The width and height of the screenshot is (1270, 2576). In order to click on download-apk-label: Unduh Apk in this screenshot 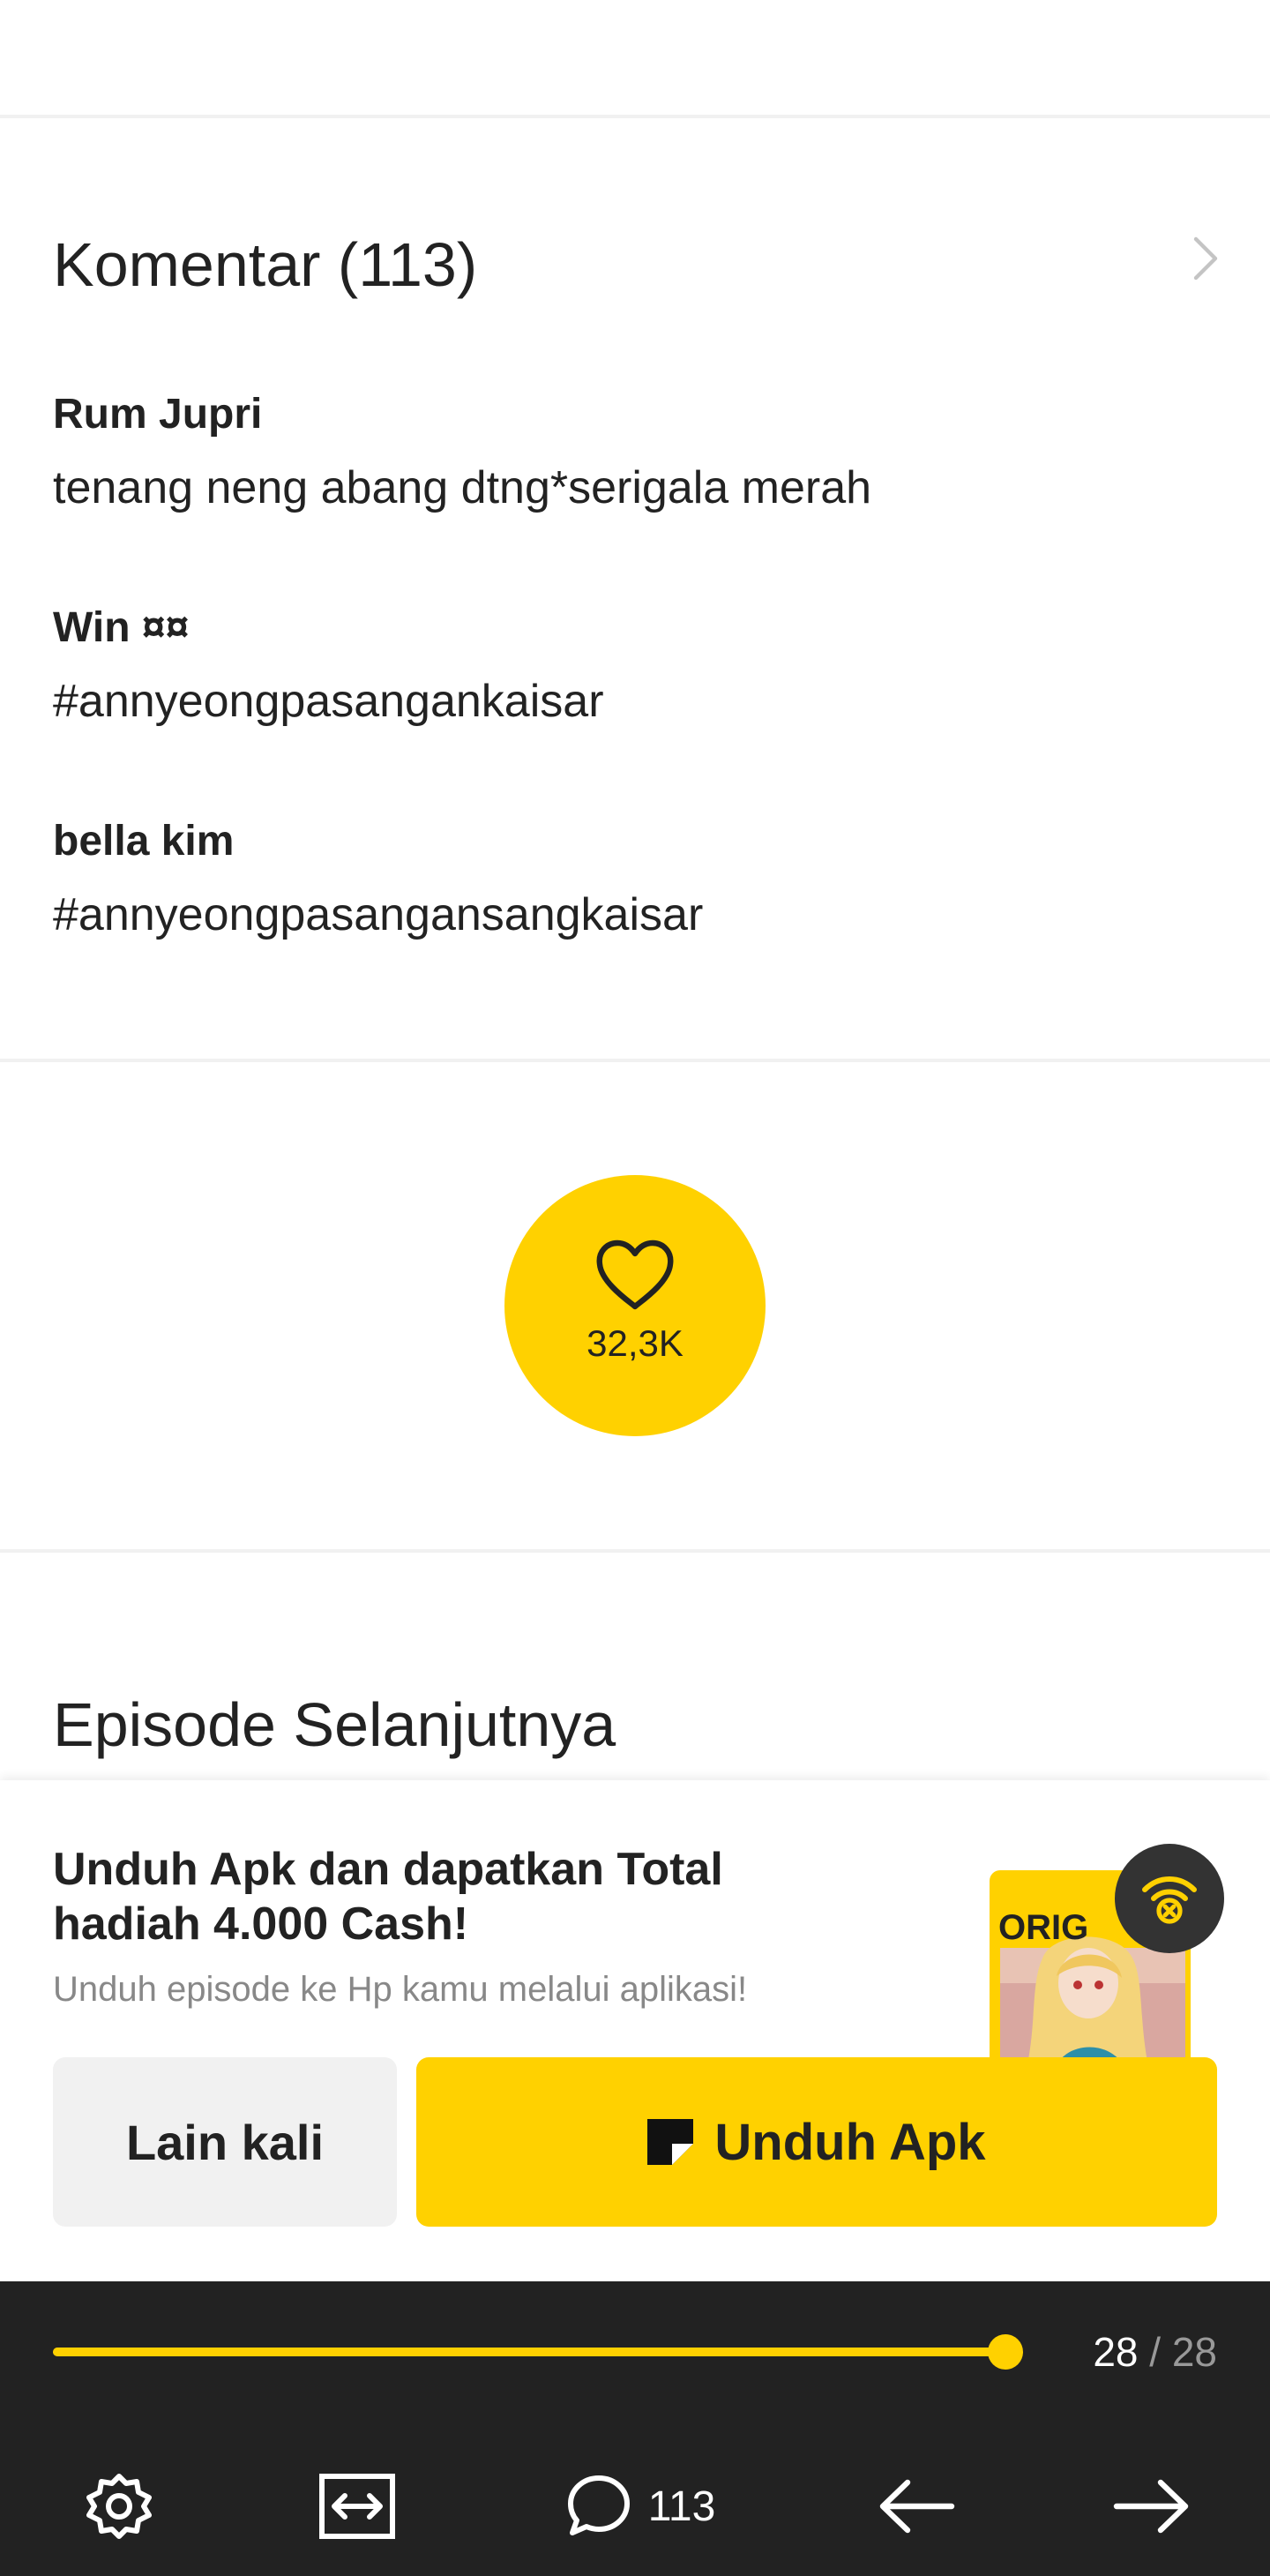, I will do `click(850, 2142)`.